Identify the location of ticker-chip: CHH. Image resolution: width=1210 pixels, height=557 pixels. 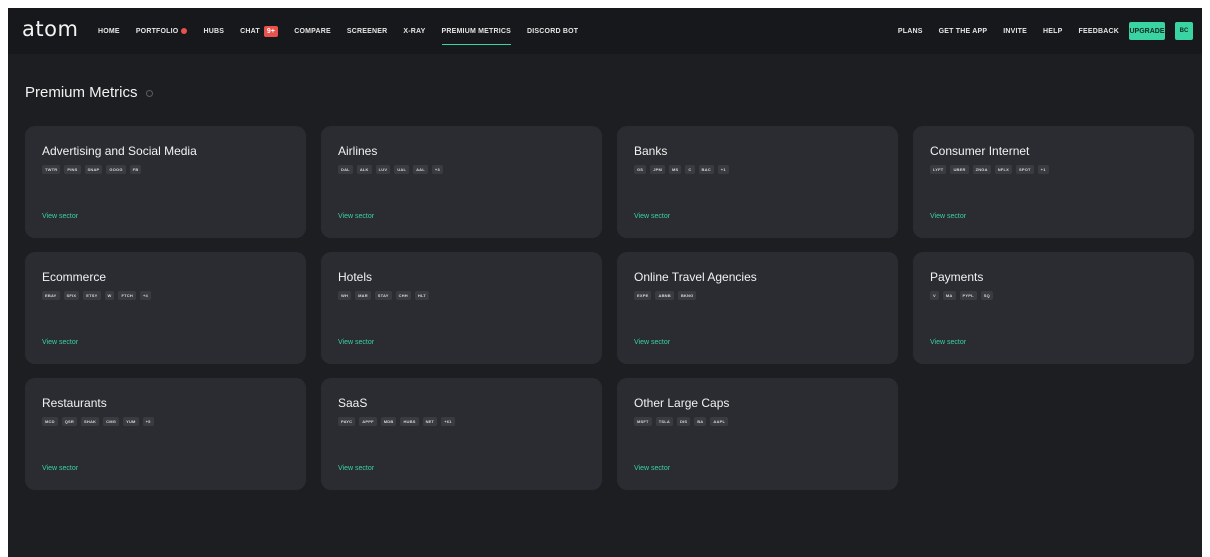
(403, 295).